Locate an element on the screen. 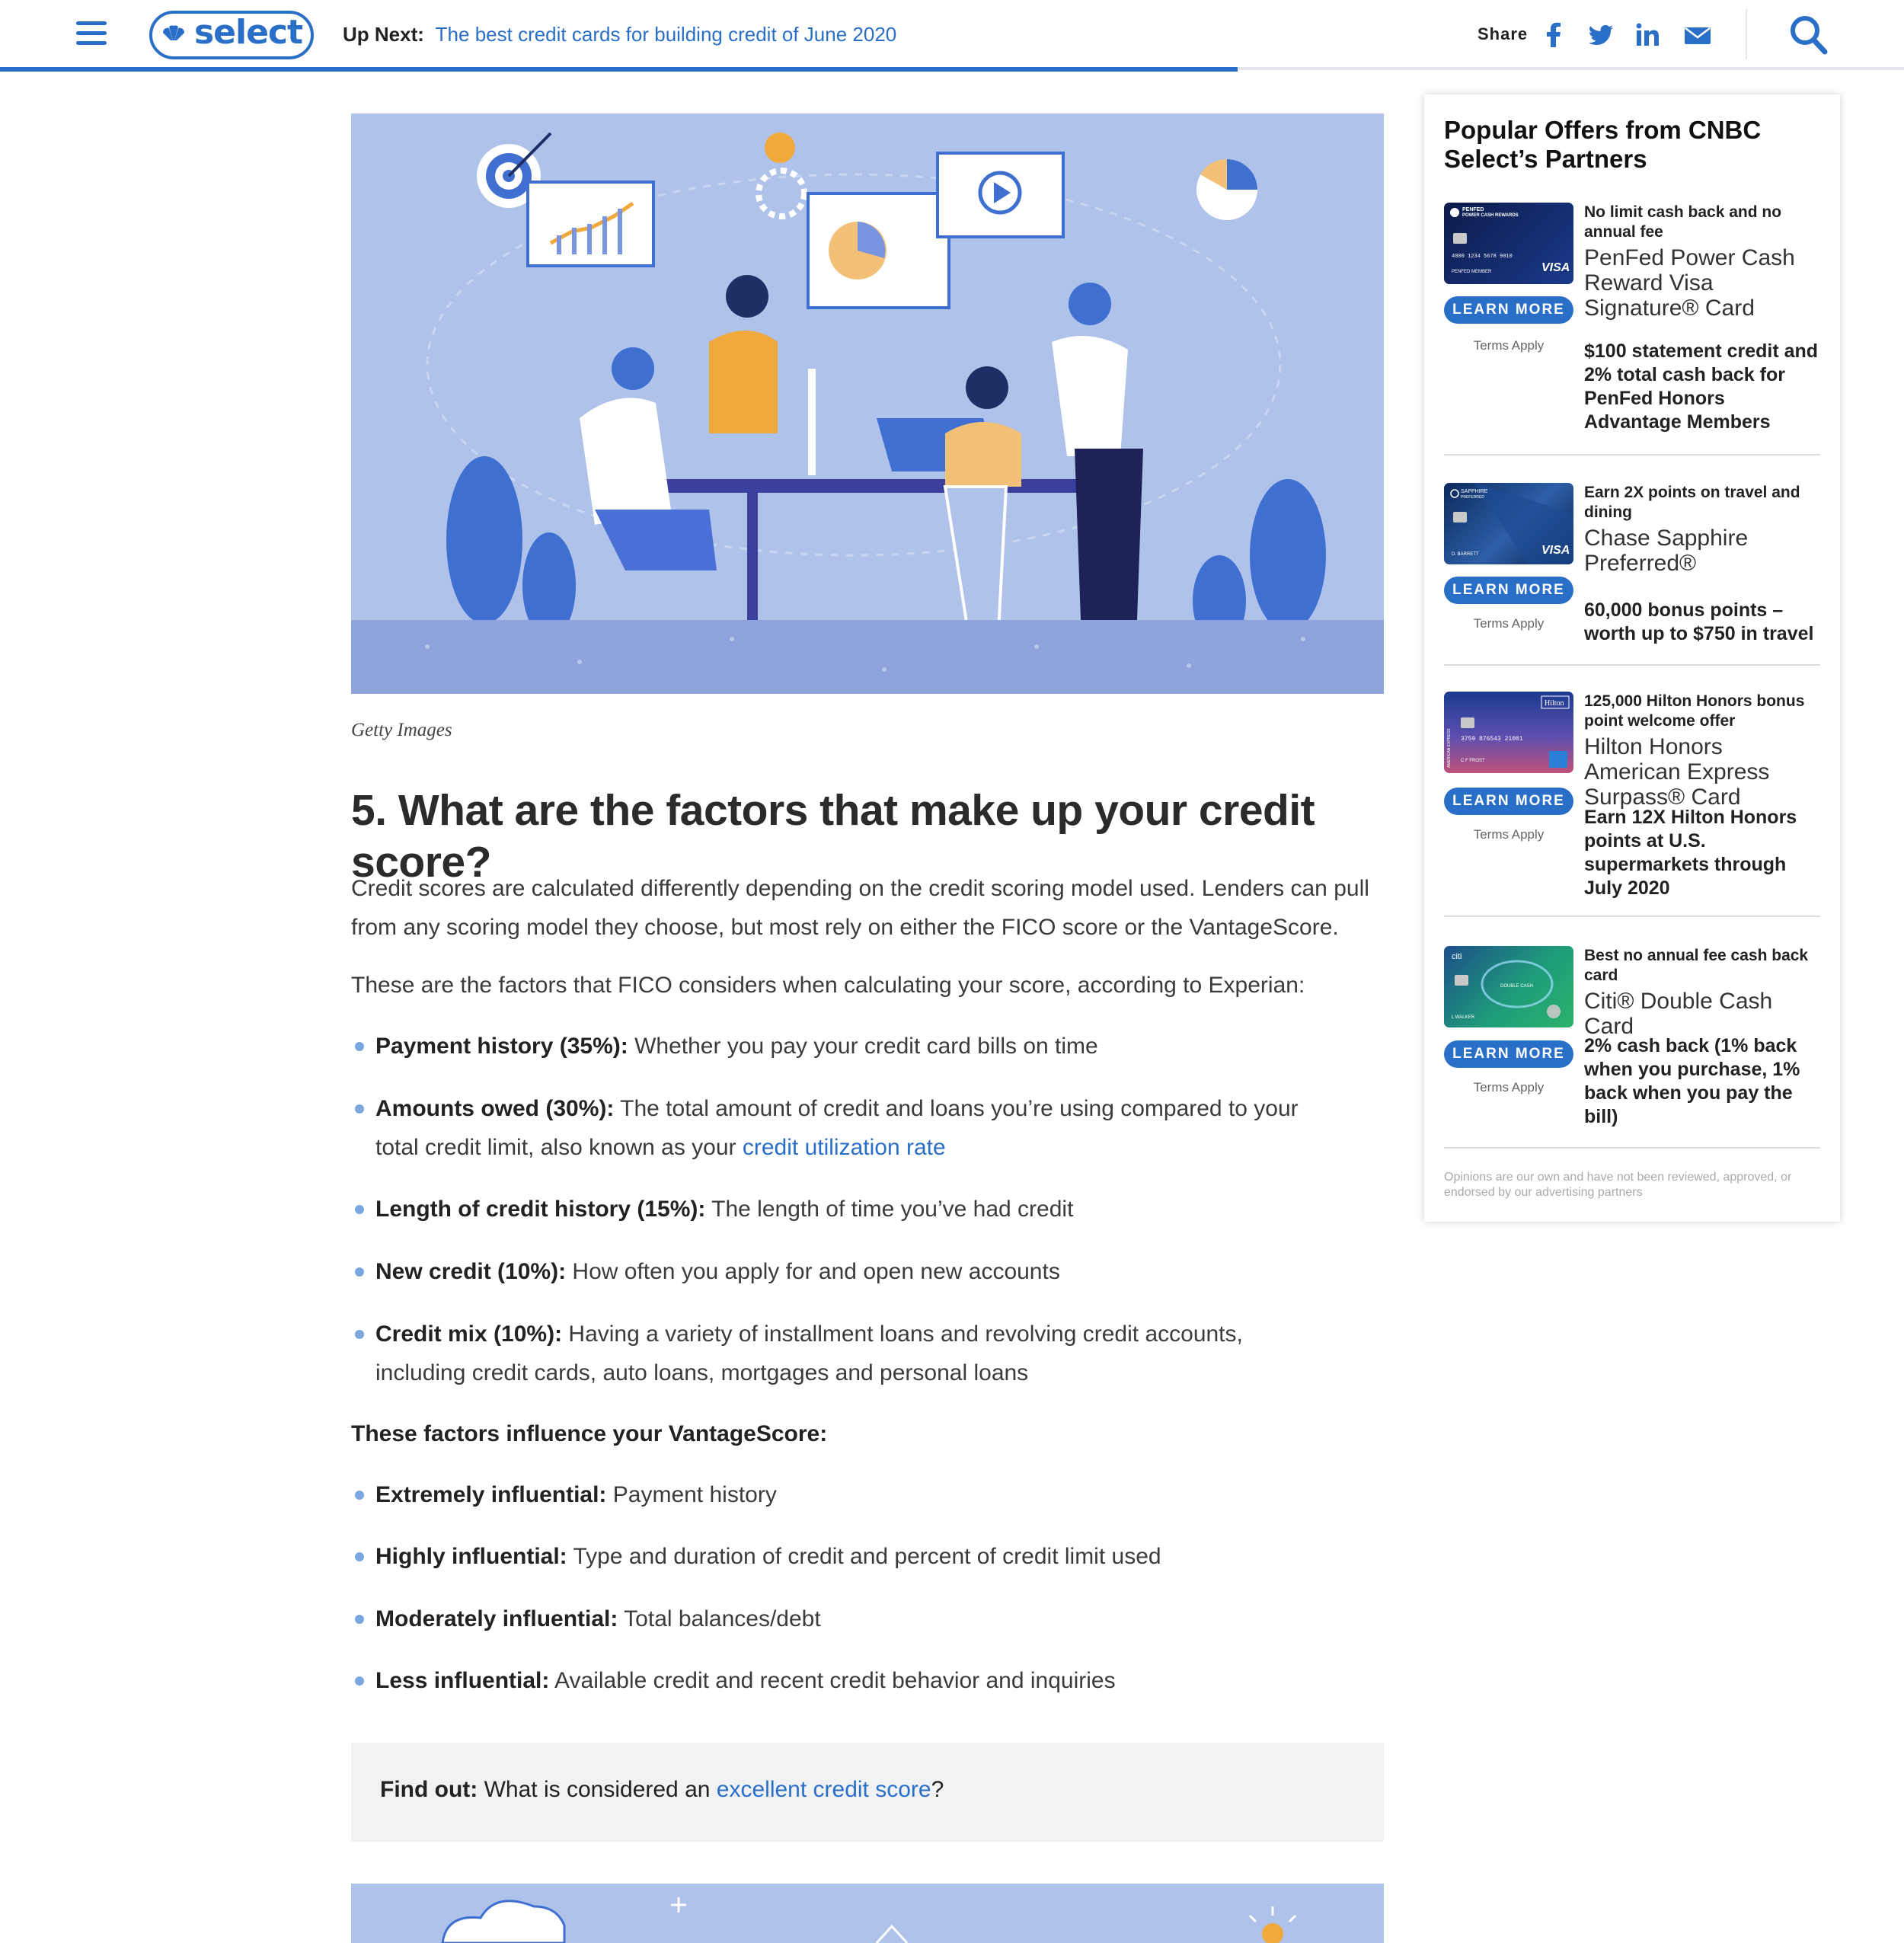 Image resolution: width=1904 pixels, height=1943 pixels. reading-progress-bar is located at coordinates (619, 69).